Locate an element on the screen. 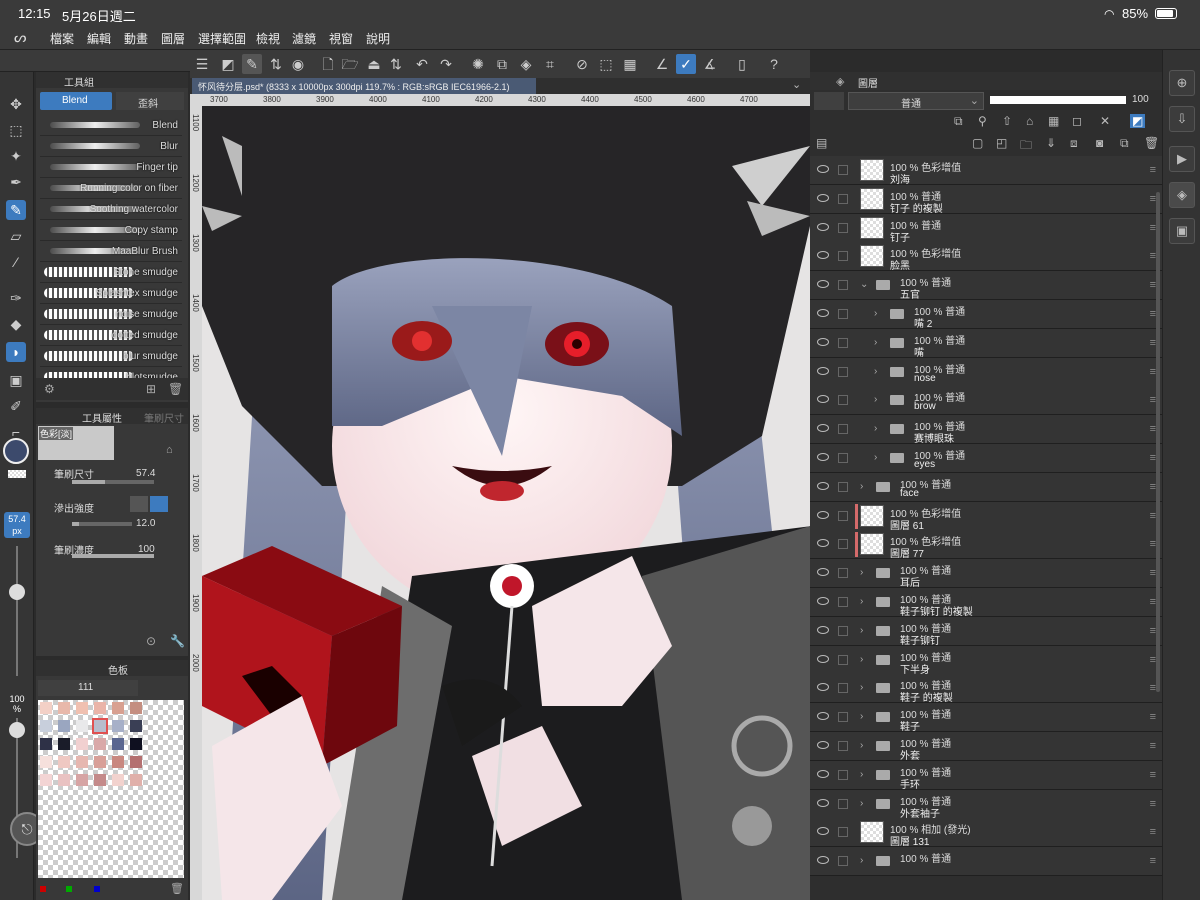 This screenshot has width=1200, height=900. open-folder-icon: 🗁 is located at coordinates (350, 64).